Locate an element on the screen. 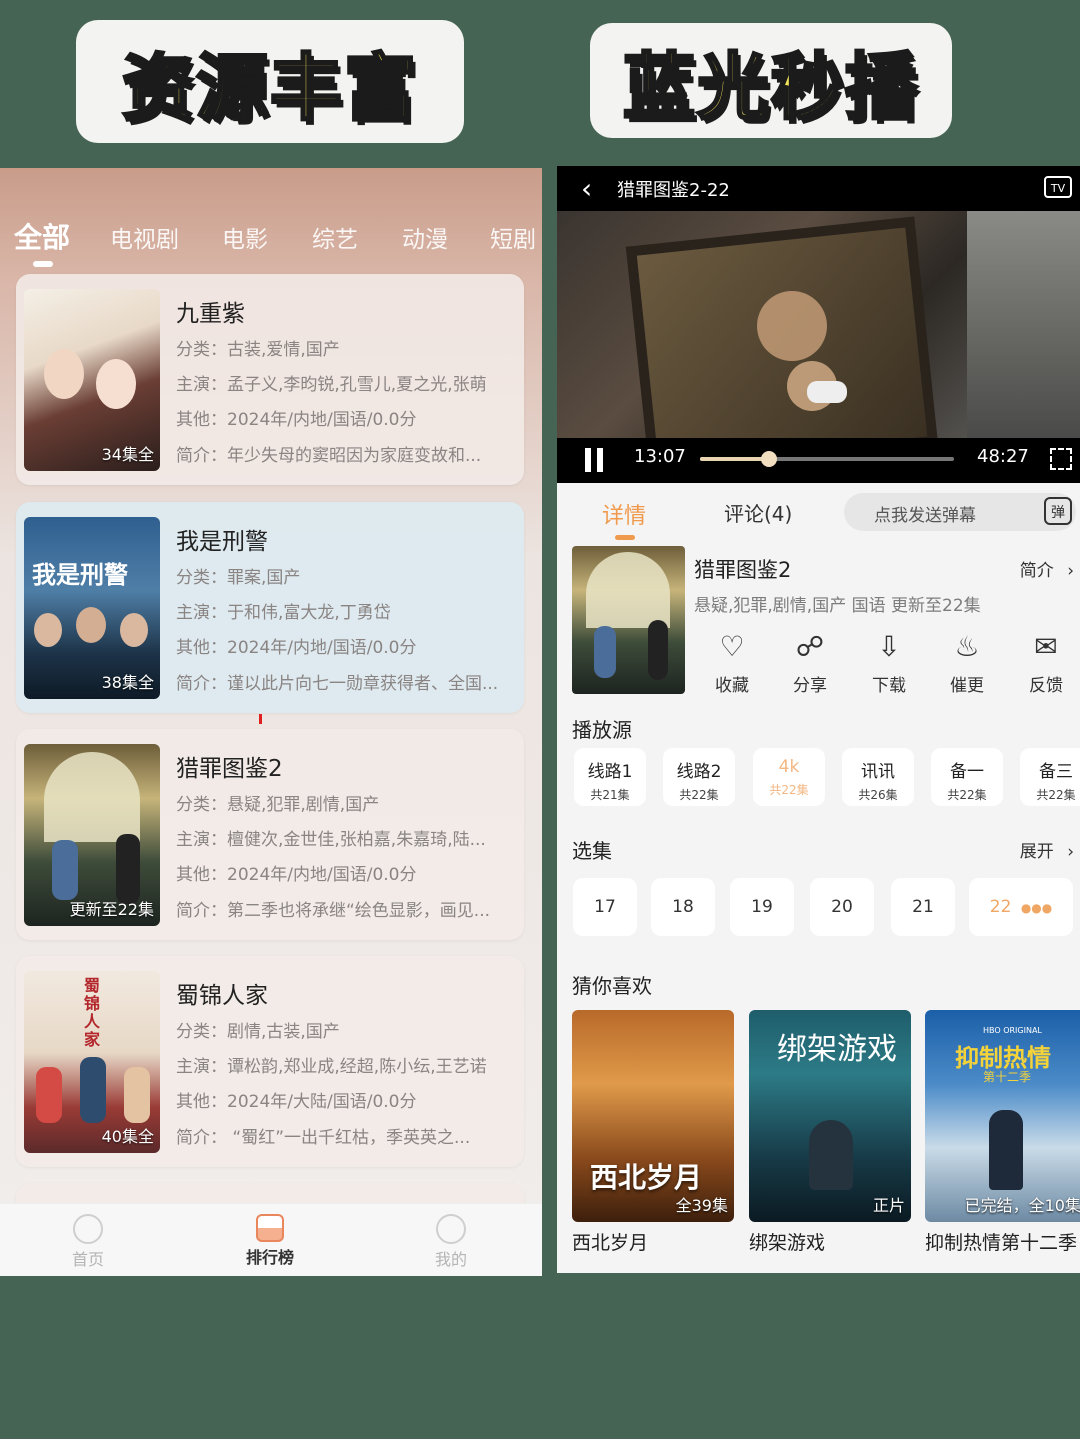  show-category: 分类：罪案,国产 is located at coordinates (238, 578).